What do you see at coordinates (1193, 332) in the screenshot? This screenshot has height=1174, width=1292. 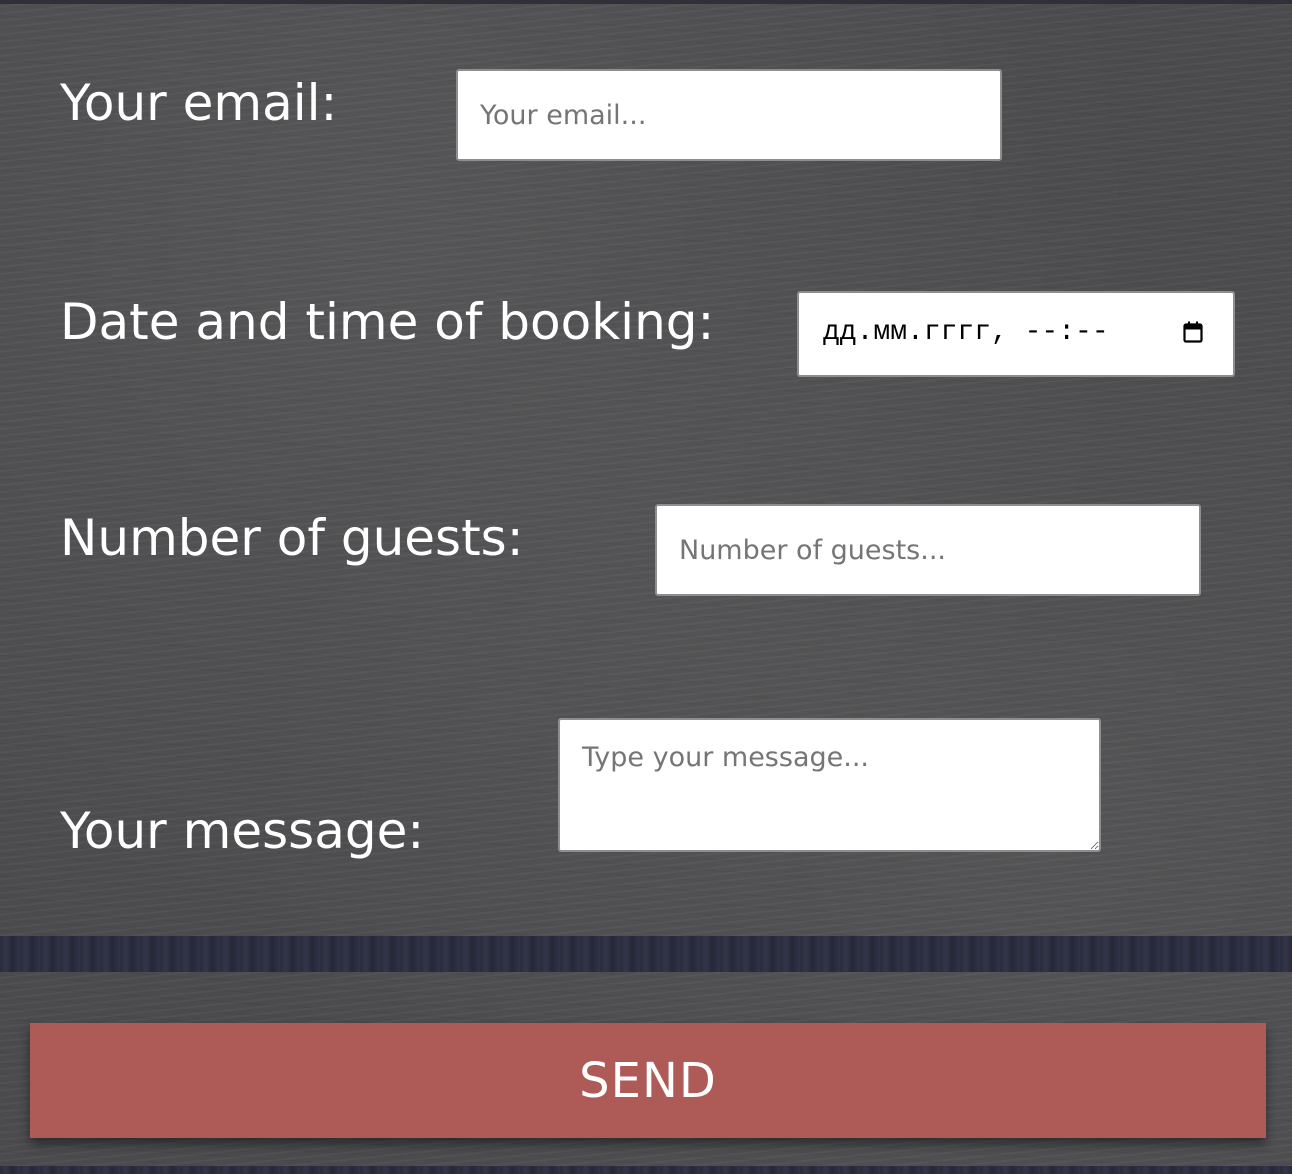 I see `calendar-icon` at bounding box center [1193, 332].